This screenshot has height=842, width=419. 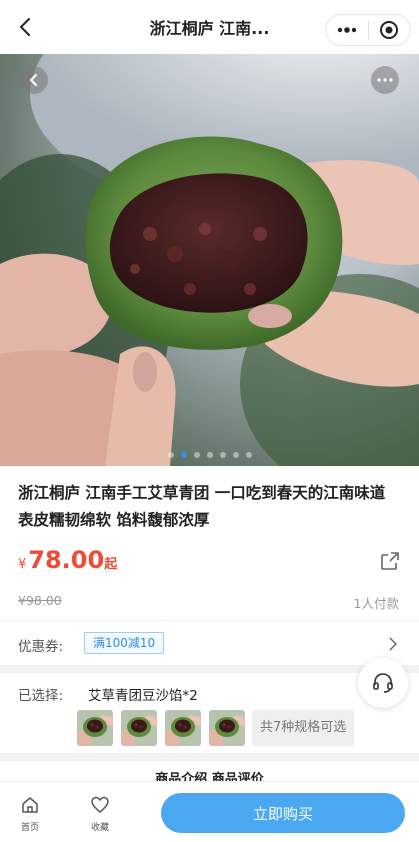 I want to click on original-price: ¥98.00, so click(x=40, y=600).